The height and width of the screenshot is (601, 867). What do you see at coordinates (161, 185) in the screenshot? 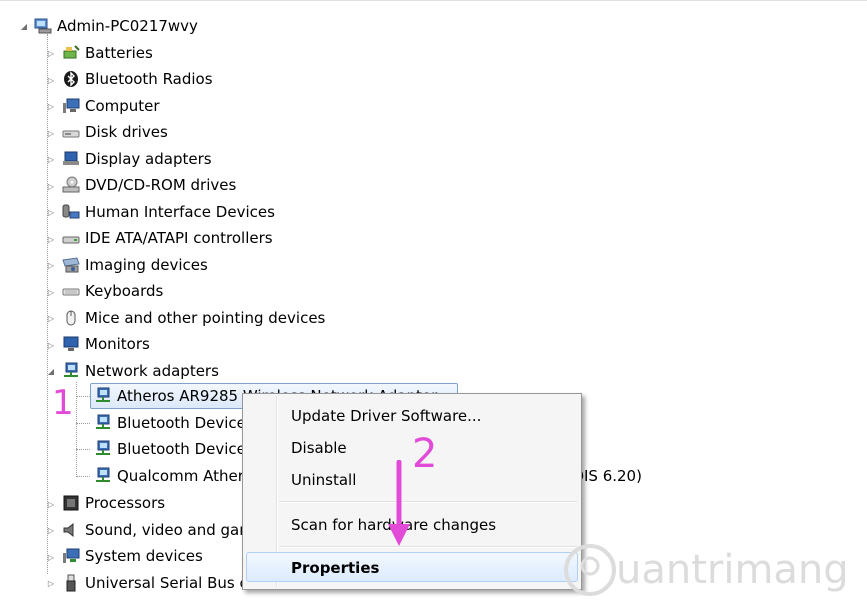
I see `tree-item-label: DVD/CD-ROM drives` at bounding box center [161, 185].